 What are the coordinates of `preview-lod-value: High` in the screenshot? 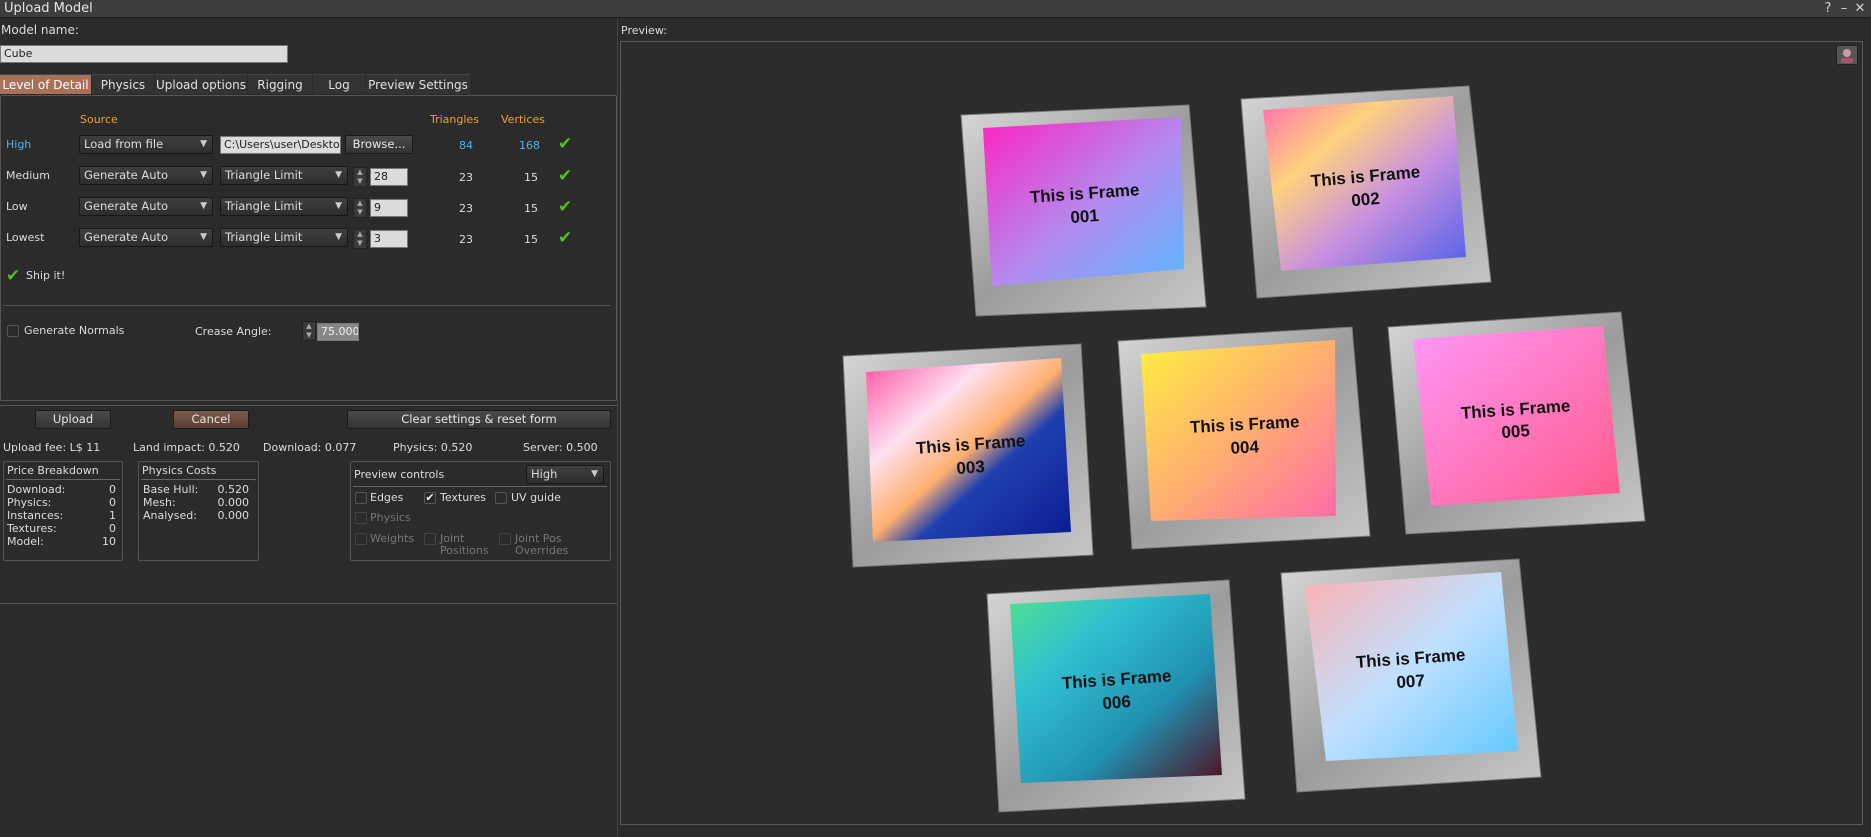 It's located at (544, 474).